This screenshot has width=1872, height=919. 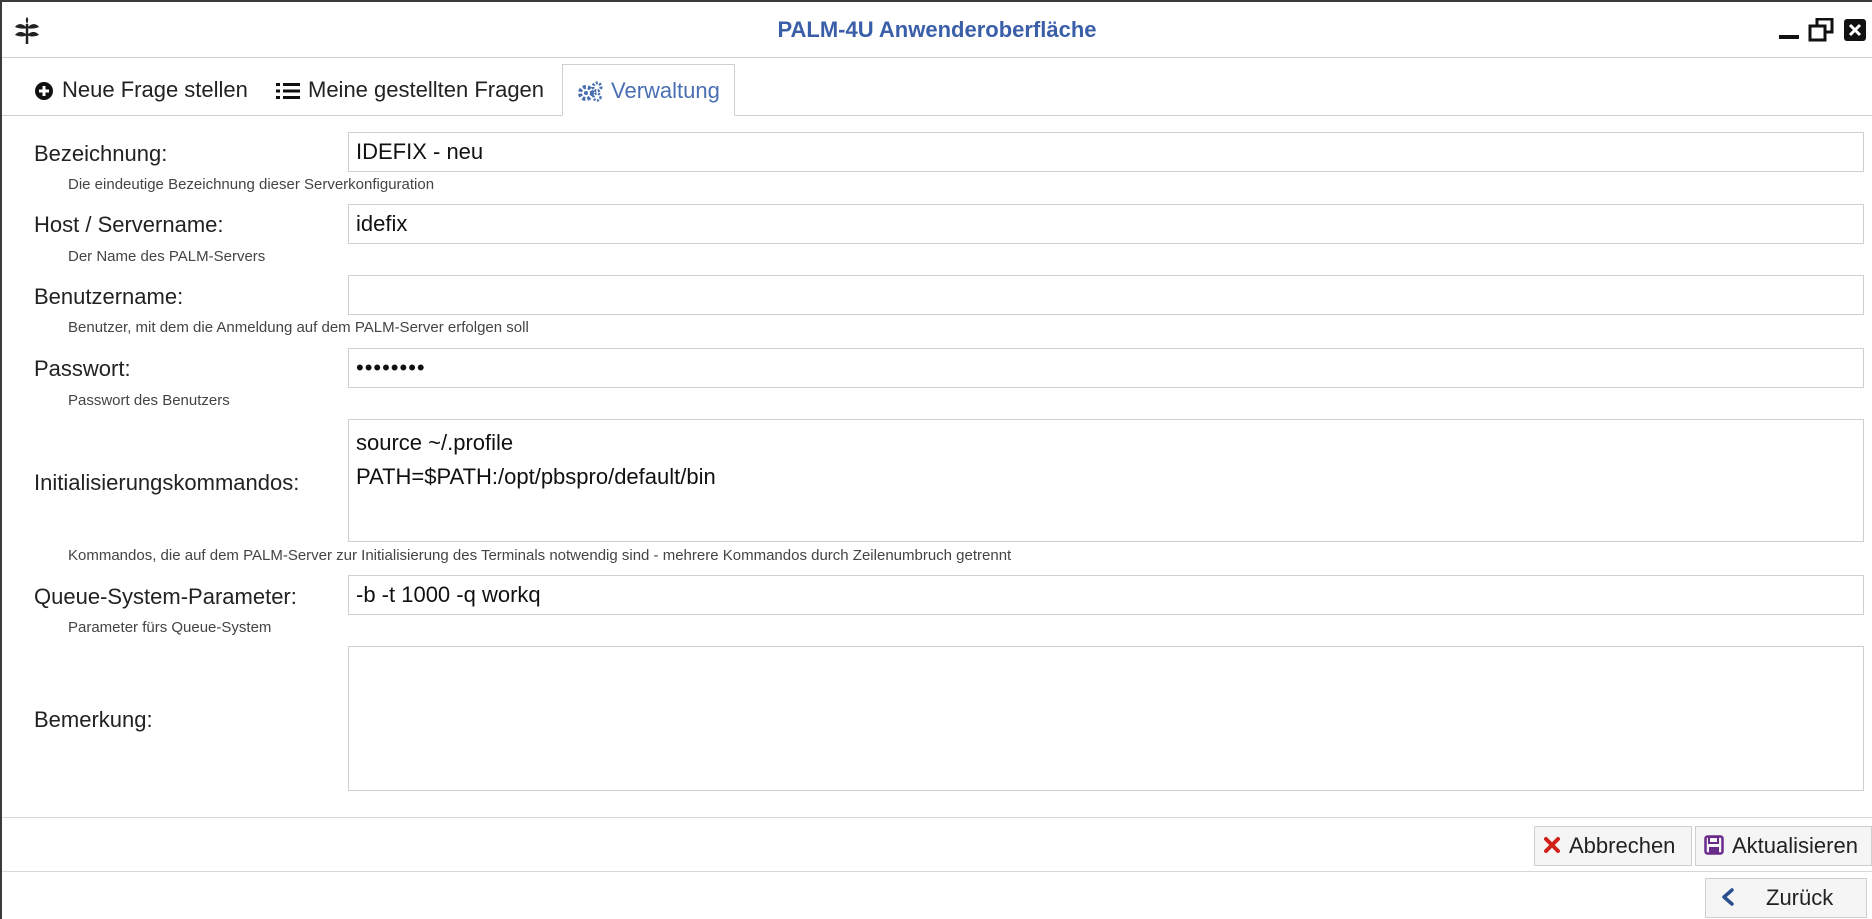 I want to click on tab-new-question: Neue Frage stellen, so click(x=141, y=90).